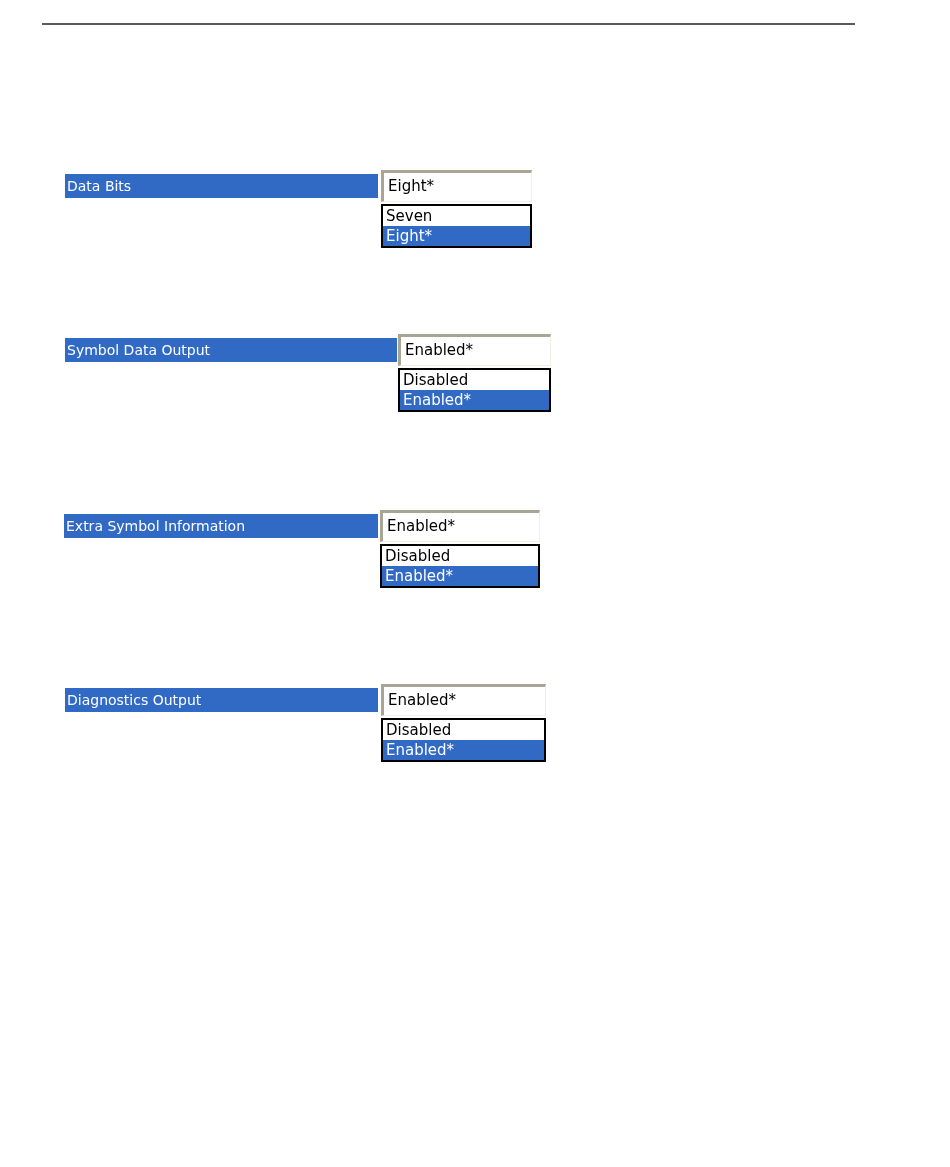 The image size is (950, 1167). What do you see at coordinates (221, 700) in the screenshot?
I see `setting-label: Diagnostics Output` at bounding box center [221, 700].